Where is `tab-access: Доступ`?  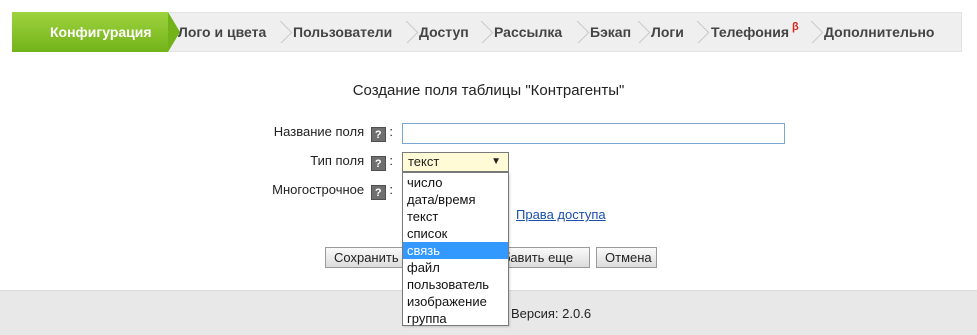 tab-access: Доступ is located at coordinates (444, 32).